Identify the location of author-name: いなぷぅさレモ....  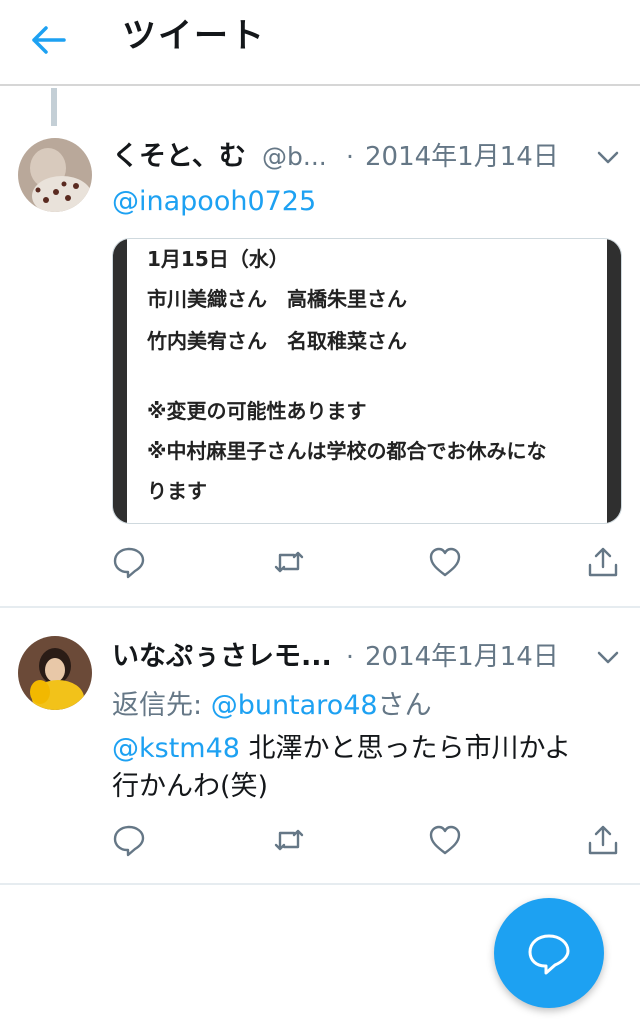
(222, 657).